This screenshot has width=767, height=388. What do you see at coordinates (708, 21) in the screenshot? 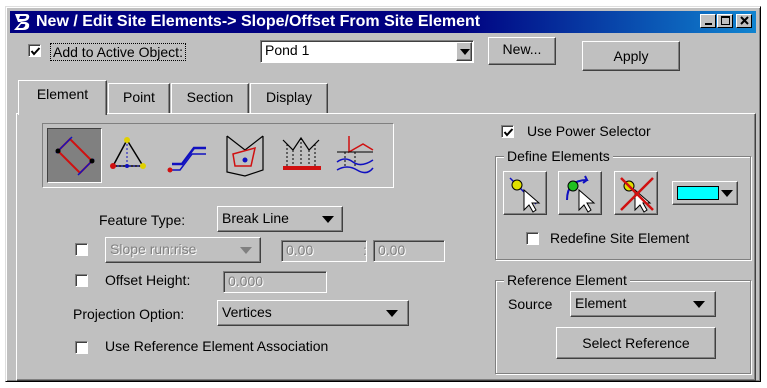
I see `minimize-button` at bounding box center [708, 21].